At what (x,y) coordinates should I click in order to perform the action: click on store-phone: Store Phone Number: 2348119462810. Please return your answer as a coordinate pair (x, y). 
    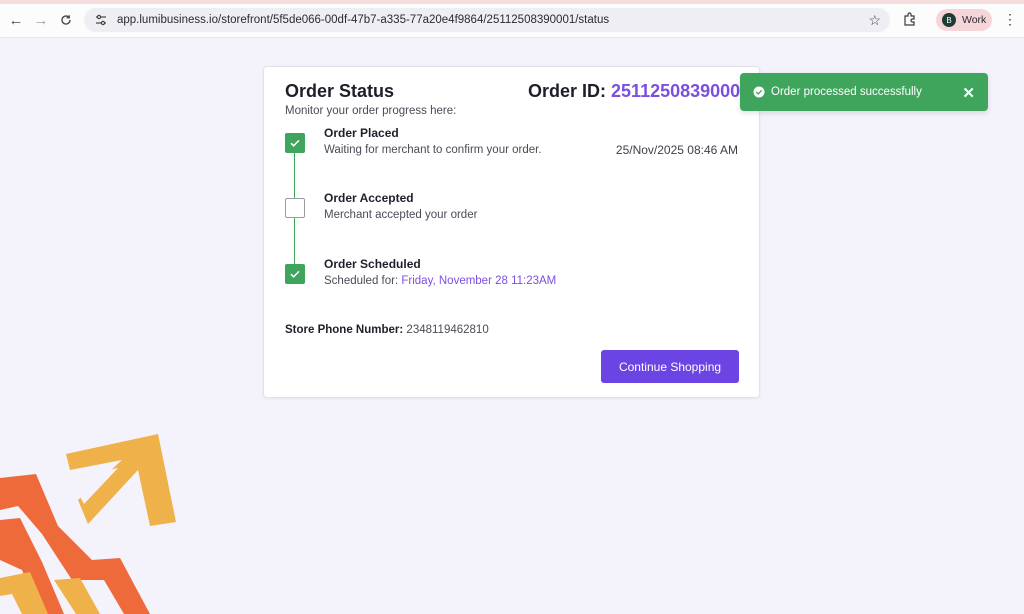
    Looking at the image, I should click on (387, 330).